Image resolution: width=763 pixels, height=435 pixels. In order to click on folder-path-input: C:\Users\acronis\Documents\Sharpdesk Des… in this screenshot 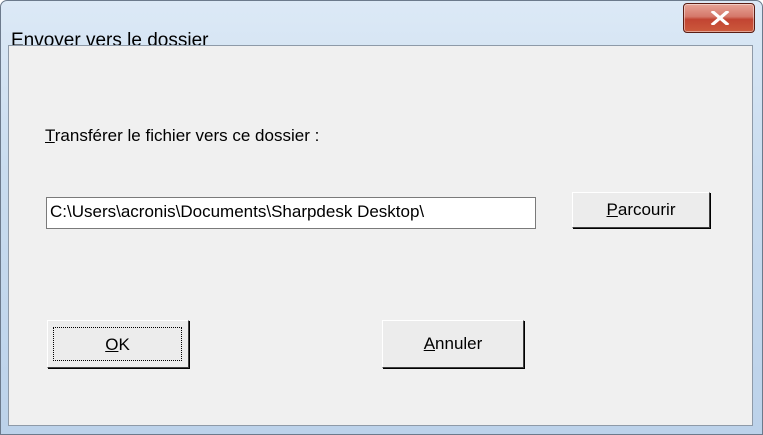, I will do `click(291, 213)`.